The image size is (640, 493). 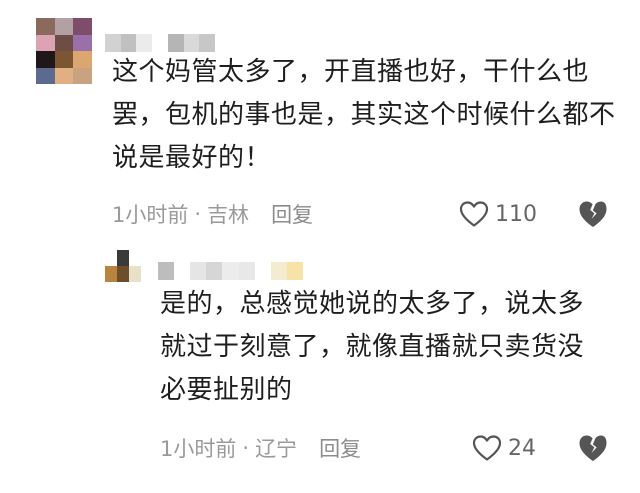 I want to click on like-button: 110, so click(x=498, y=214).